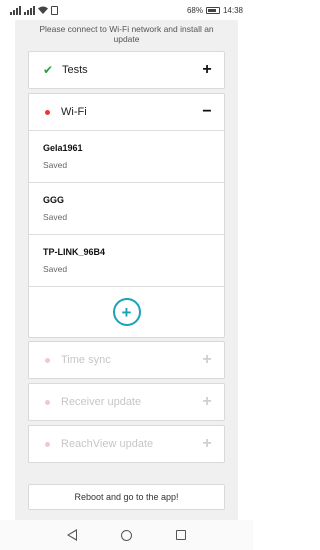 Image resolution: width=320 pixels, height=550 pixels. What do you see at coordinates (72, 535) in the screenshot?
I see `back-icon` at bounding box center [72, 535].